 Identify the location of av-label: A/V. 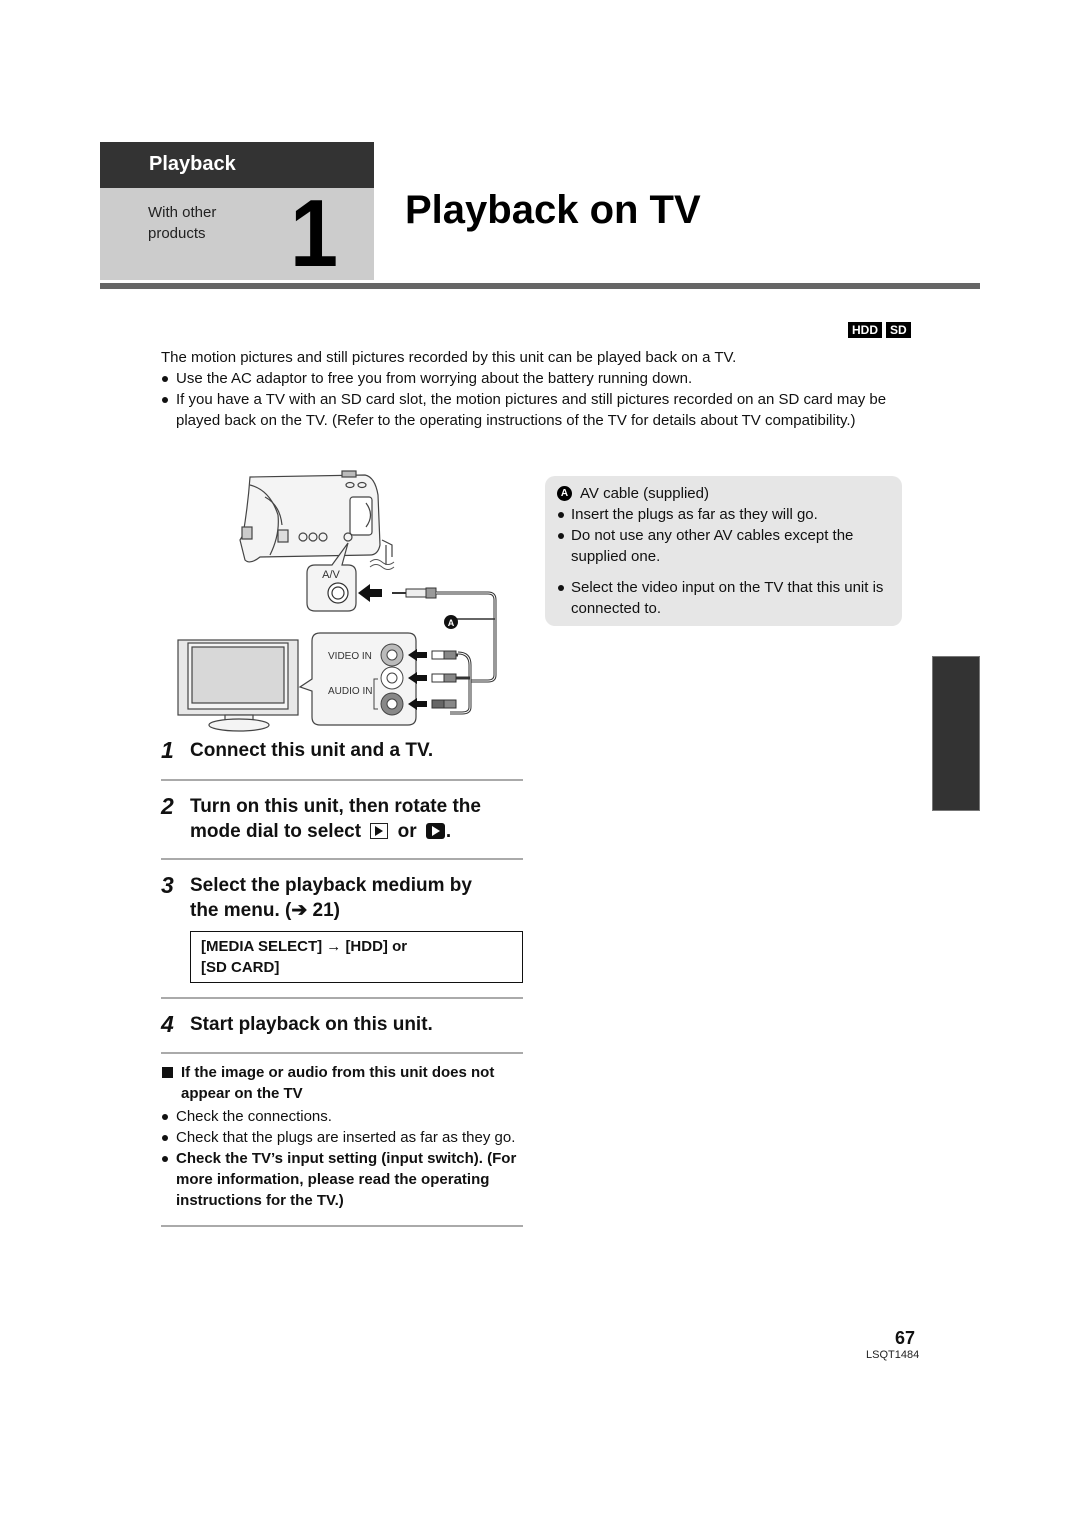
(331, 575).